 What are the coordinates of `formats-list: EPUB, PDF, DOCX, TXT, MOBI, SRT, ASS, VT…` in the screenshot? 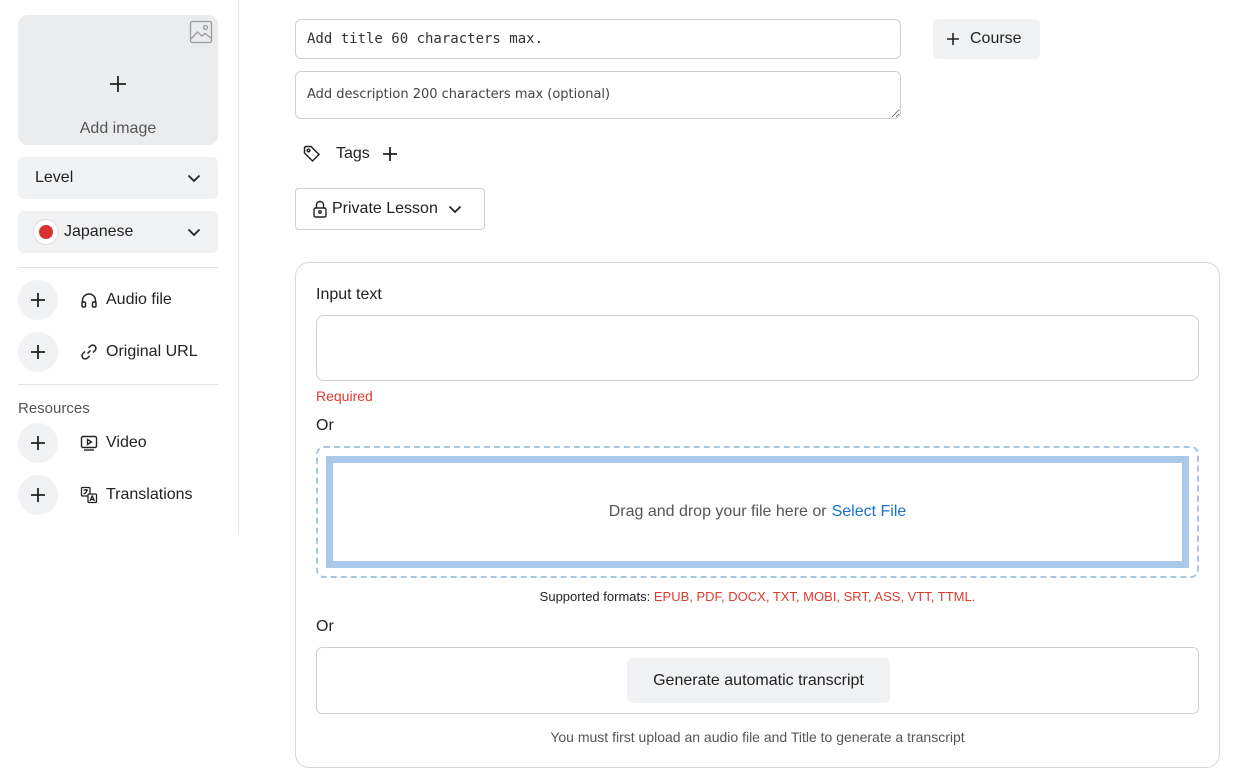 It's located at (814, 596).